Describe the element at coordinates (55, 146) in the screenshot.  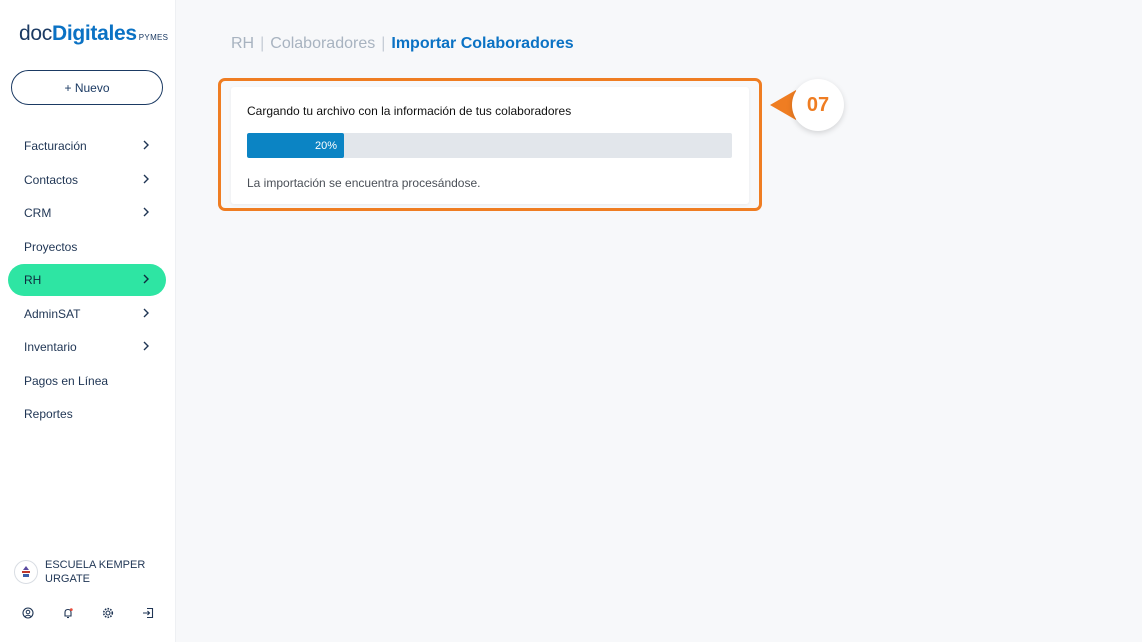
I see `sidebar-item-label: Facturación` at that location.